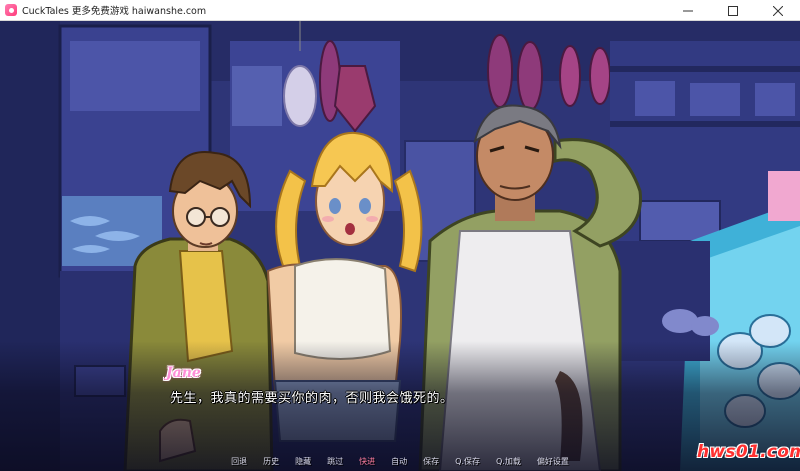 This screenshot has height=471, width=800. What do you see at coordinates (271, 461) in the screenshot?
I see `quick-menu-history: 历史` at bounding box center [271, 461].